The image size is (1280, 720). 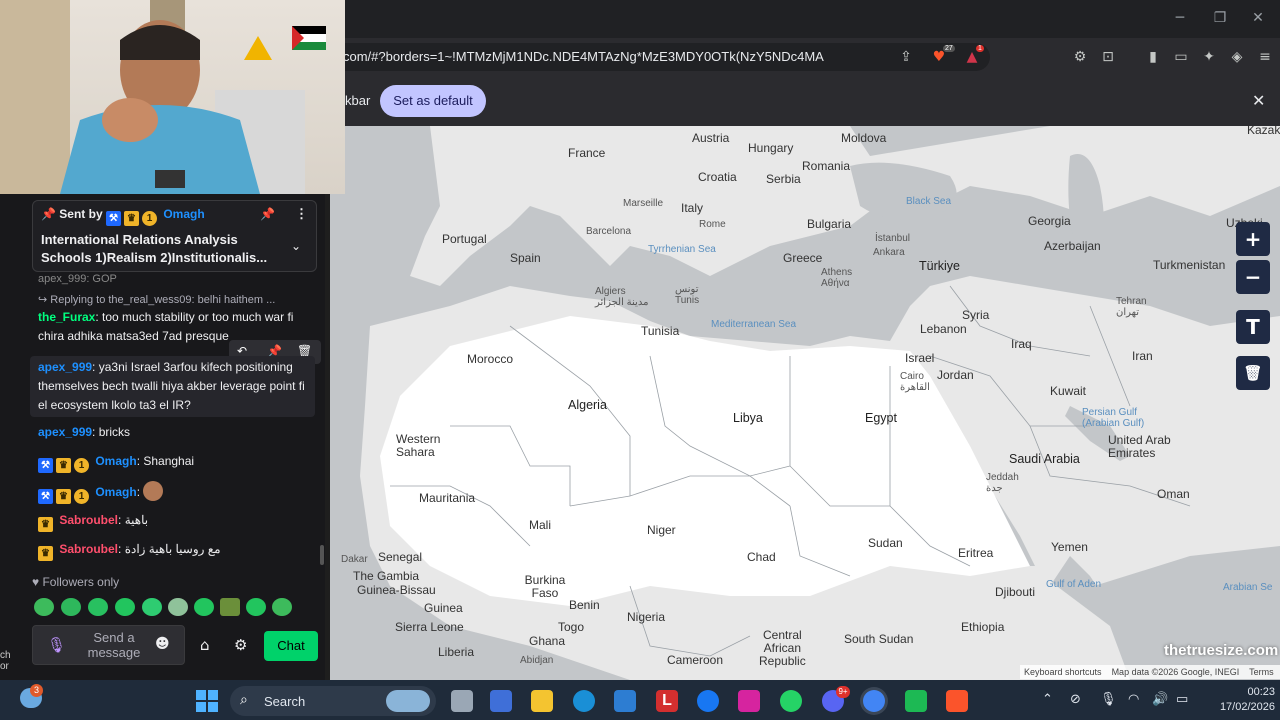 What do you see at coordinates (207, 701) in the screenshot?
I see `start-icon` at bounding box center [207, 701].